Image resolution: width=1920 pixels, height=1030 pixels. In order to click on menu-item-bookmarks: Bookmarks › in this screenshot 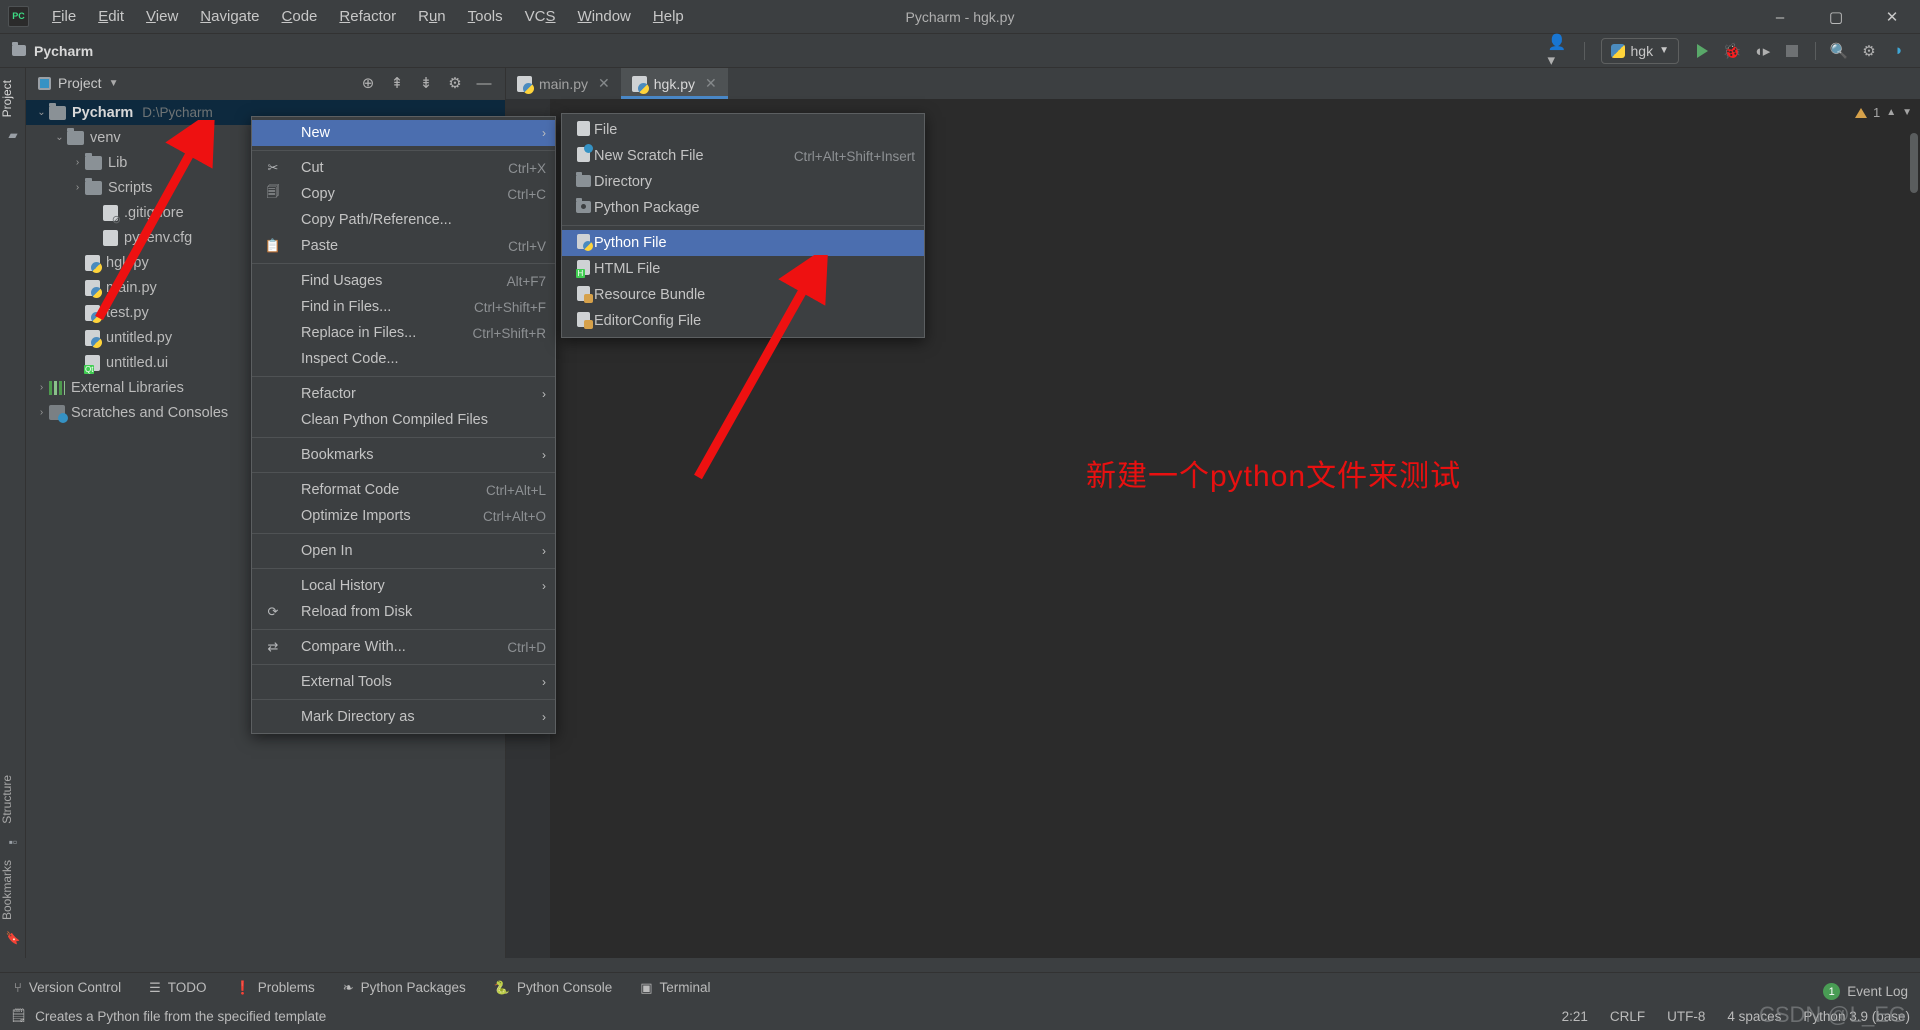, I will do `click(403, 455)`.